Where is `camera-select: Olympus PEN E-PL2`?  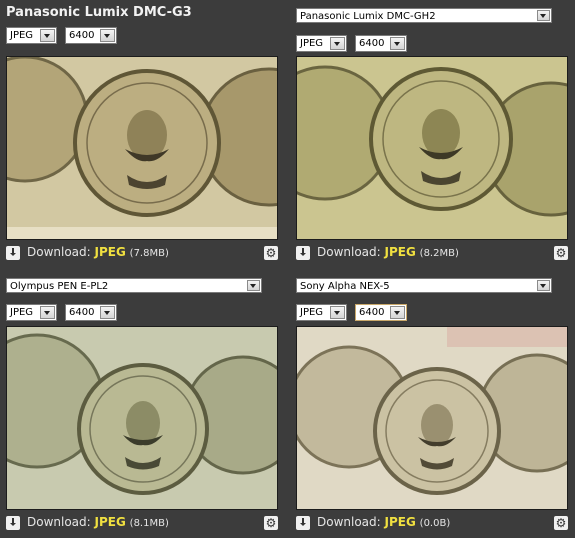
camera-select: Olympus PEN E-PL2 is located at coordinates (134, 285).